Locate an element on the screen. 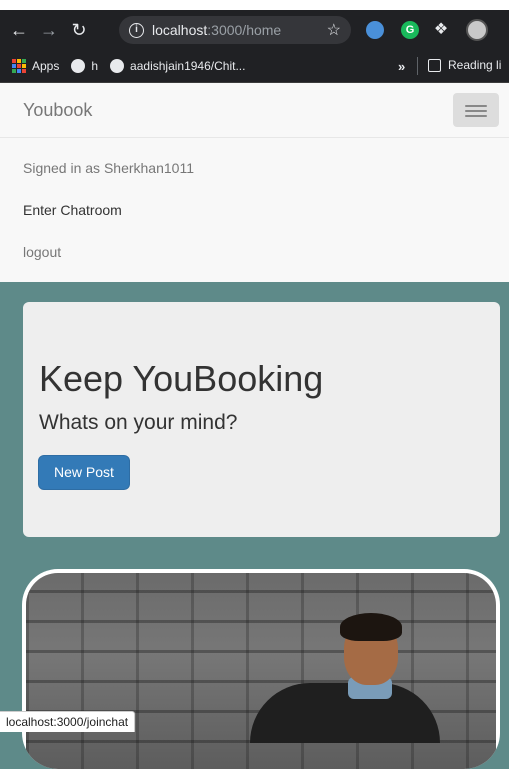  reload-icon: ↻ is located at coordinates (79, 30).